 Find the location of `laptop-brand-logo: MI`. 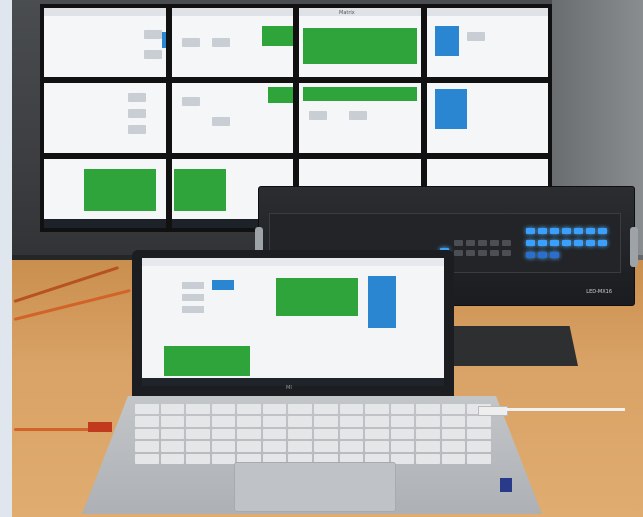

laptop-brand-logo: MI is located at coordinates (289, 388).